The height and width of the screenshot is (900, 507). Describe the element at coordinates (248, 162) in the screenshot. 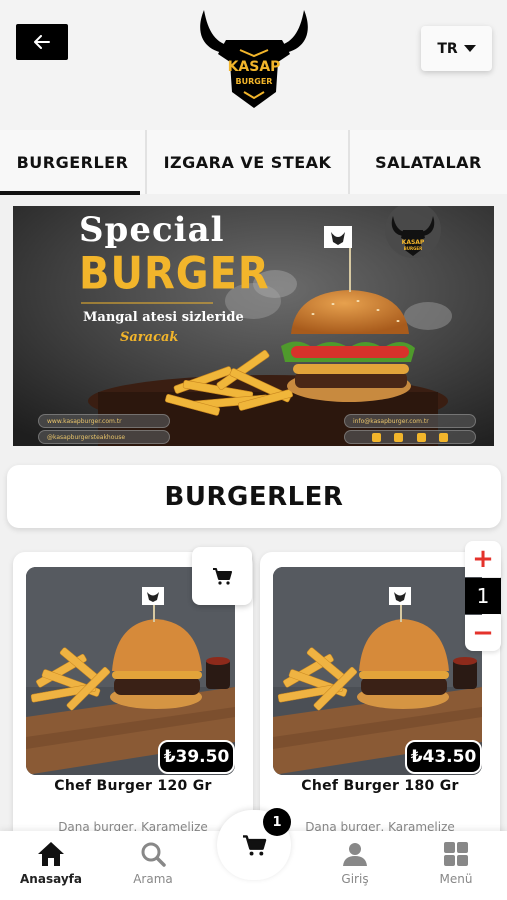

I see `tab-izgara-ve-steak: IZGARA VE STEAK` at that location.